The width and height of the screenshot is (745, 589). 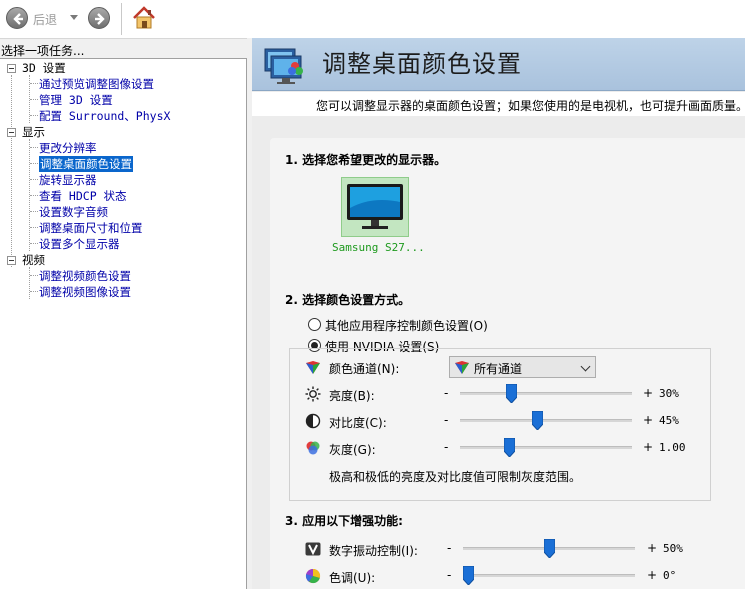 I want to click on section-color-method-title: 2. 选择颜色设置方式。, so click(x=348, y=300).